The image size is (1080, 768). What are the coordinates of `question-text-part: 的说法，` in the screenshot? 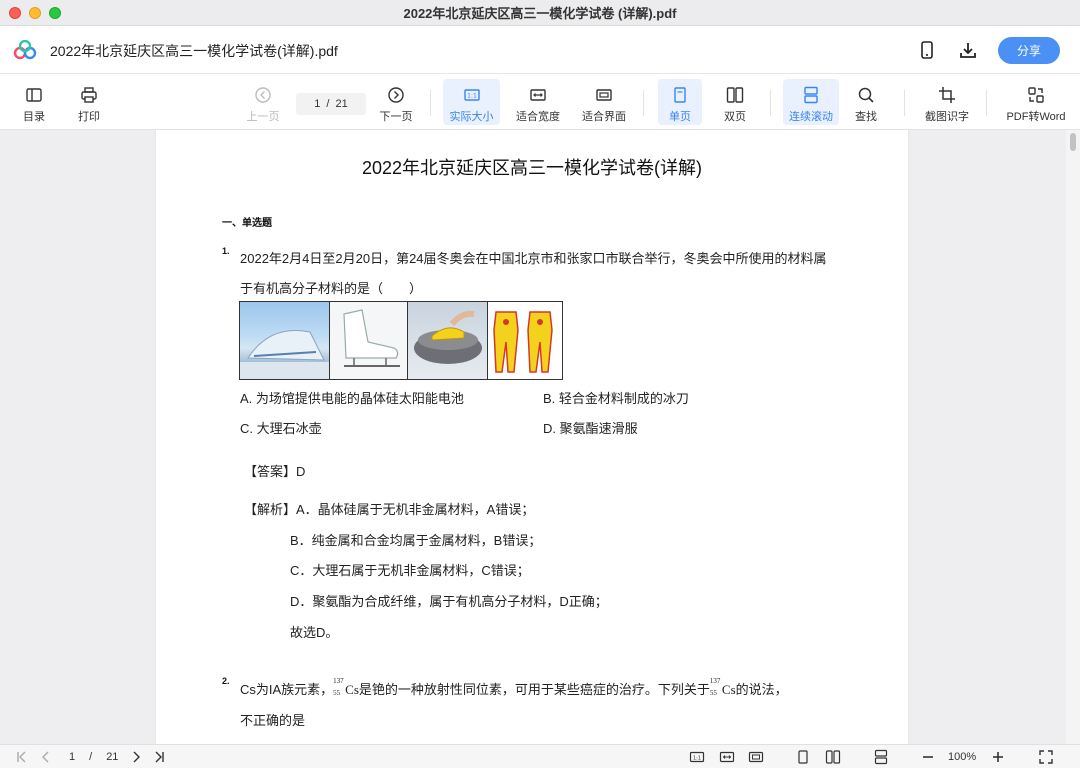 It's located at (761, 689).